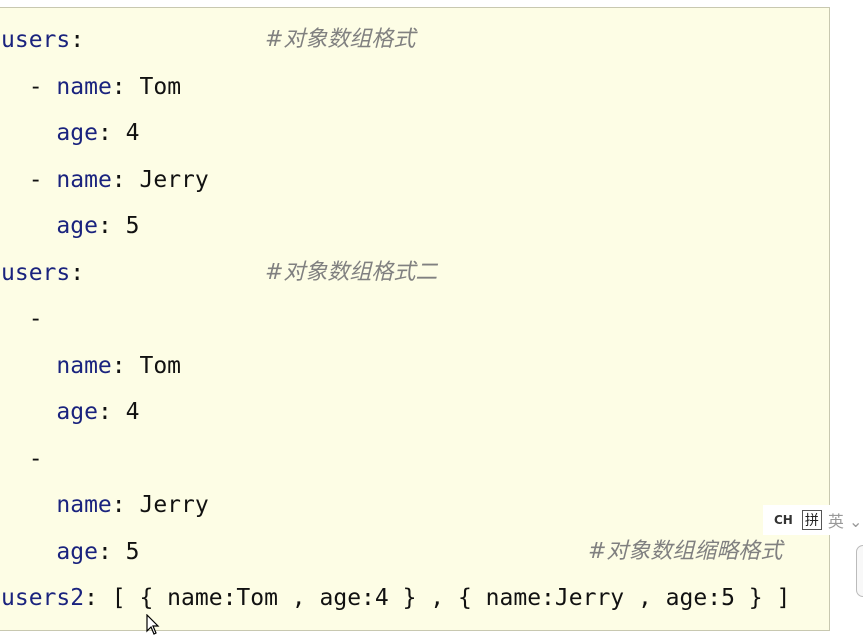  Describe the element at coordinates (845, 520) in the screenshot. I see `ime-settings-icon: 英 ⌄` at that location.